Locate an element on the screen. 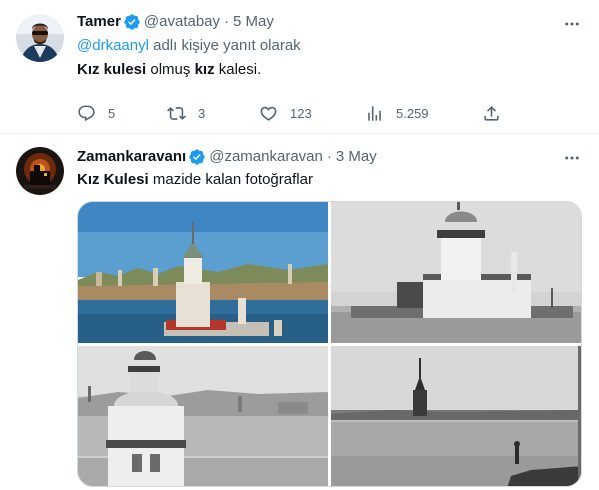 This screenshot has width=599, height=490. views-count: 5.259 is located at coordinates (412, 113).